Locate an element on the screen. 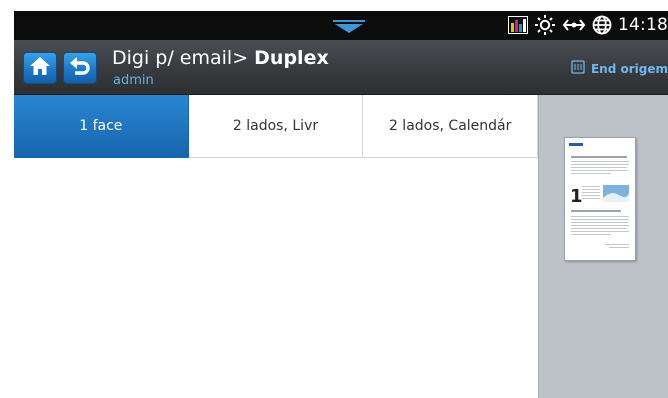 The height and width of the screenshot is (398, 668). option-2-sided-calendar: 2 lados, Calendár is located at coordinates (451, 126).